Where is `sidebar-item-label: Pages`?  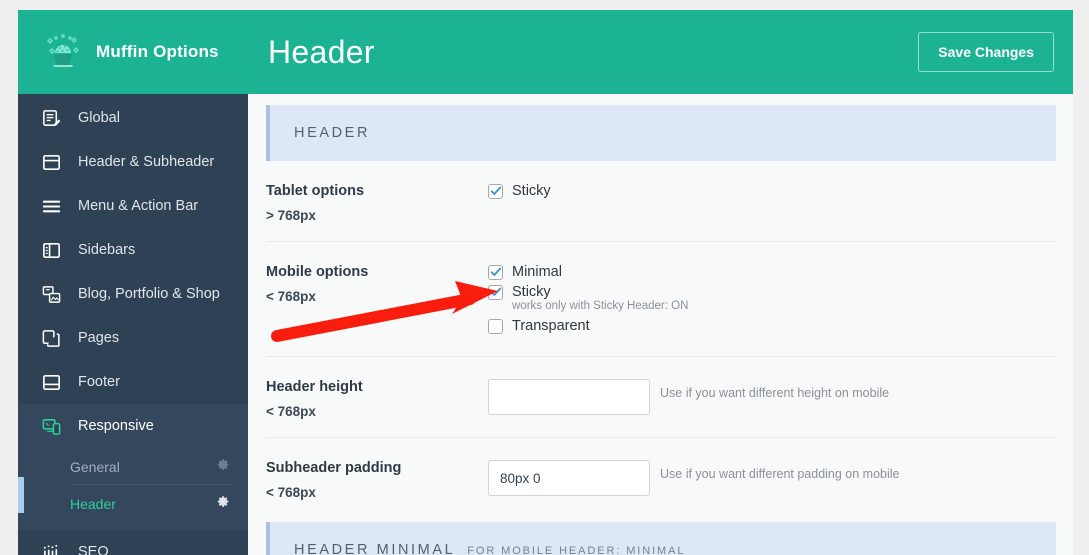 sidebar-item-label: Pages is located at coordinates (99, 338).